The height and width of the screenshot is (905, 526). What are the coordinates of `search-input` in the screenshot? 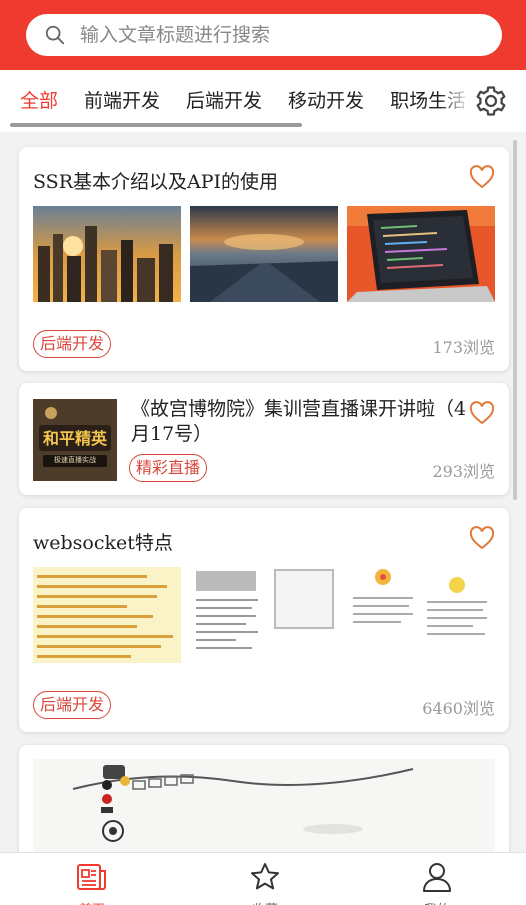 It's located at (270, 35).